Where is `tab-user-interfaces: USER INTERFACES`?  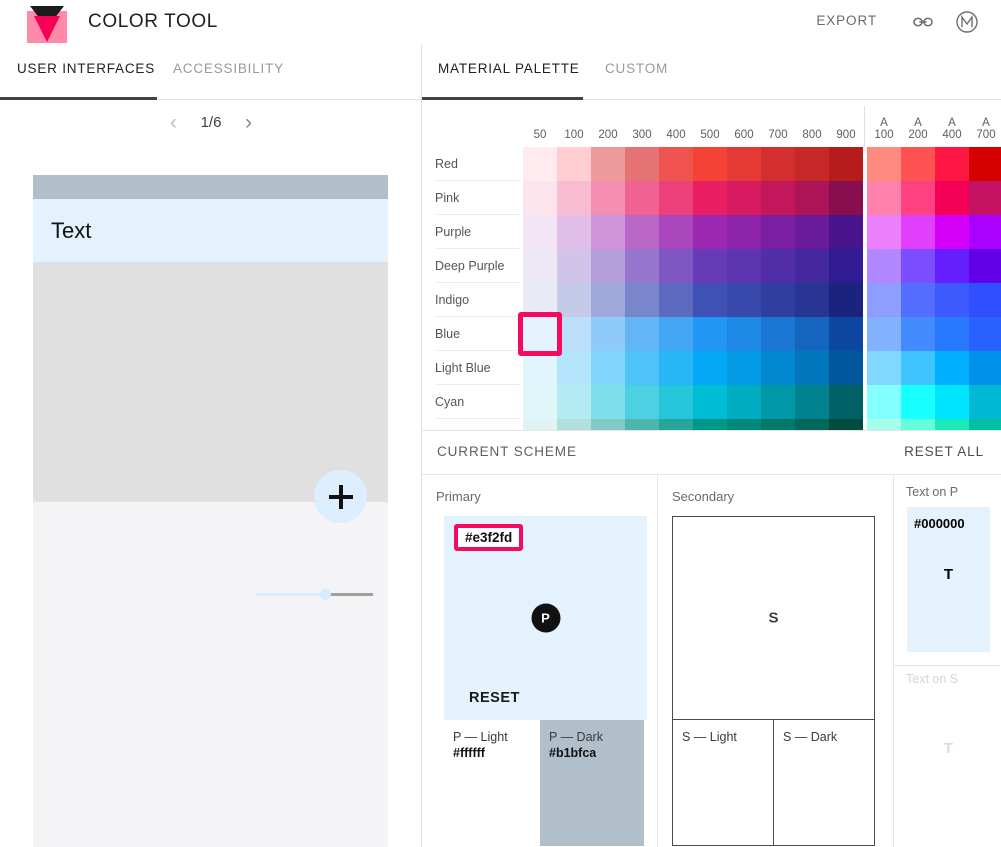
tab-user-interfaces: USER INTERFACES is located at coordinates (86, 68).